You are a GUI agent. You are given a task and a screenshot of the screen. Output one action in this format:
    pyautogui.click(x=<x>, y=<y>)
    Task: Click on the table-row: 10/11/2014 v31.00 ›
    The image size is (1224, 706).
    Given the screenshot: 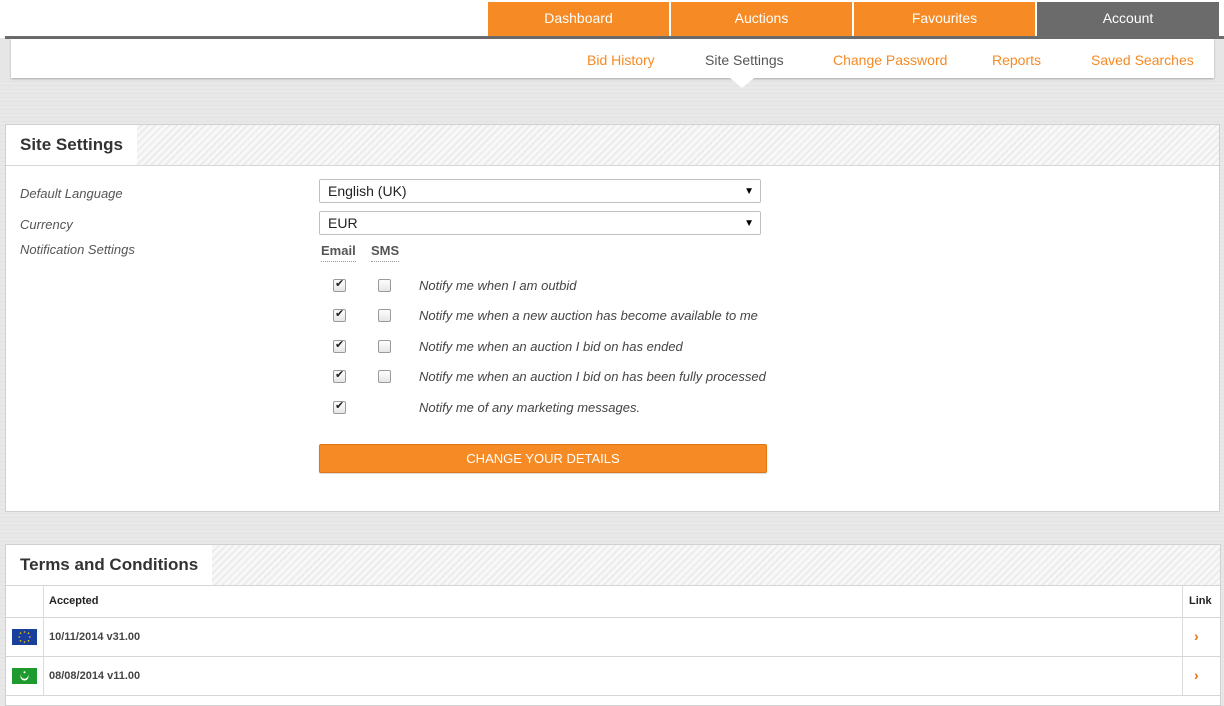 What is the action you would take?
    pyautogui.click(x=613, y=637)
    